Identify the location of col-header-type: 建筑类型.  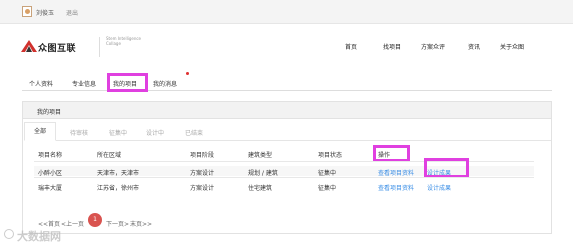
(260, 155).